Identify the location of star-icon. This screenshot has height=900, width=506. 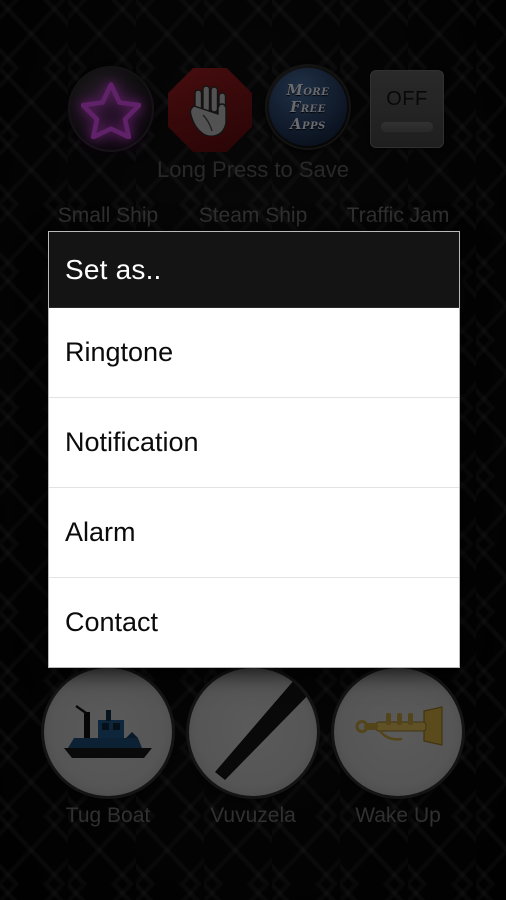
(111, 110).